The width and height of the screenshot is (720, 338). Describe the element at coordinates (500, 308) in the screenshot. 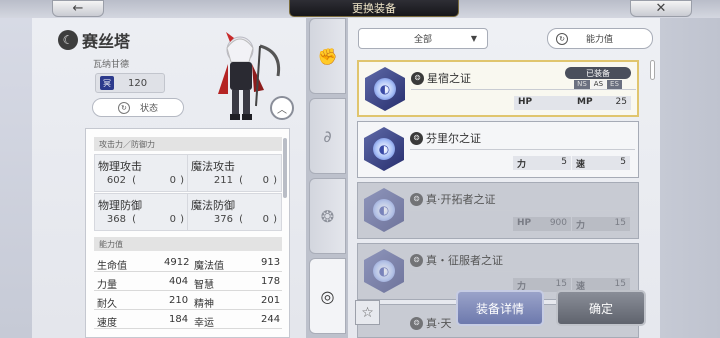

I see `equipment-detail-button: 装备详情` at that location.